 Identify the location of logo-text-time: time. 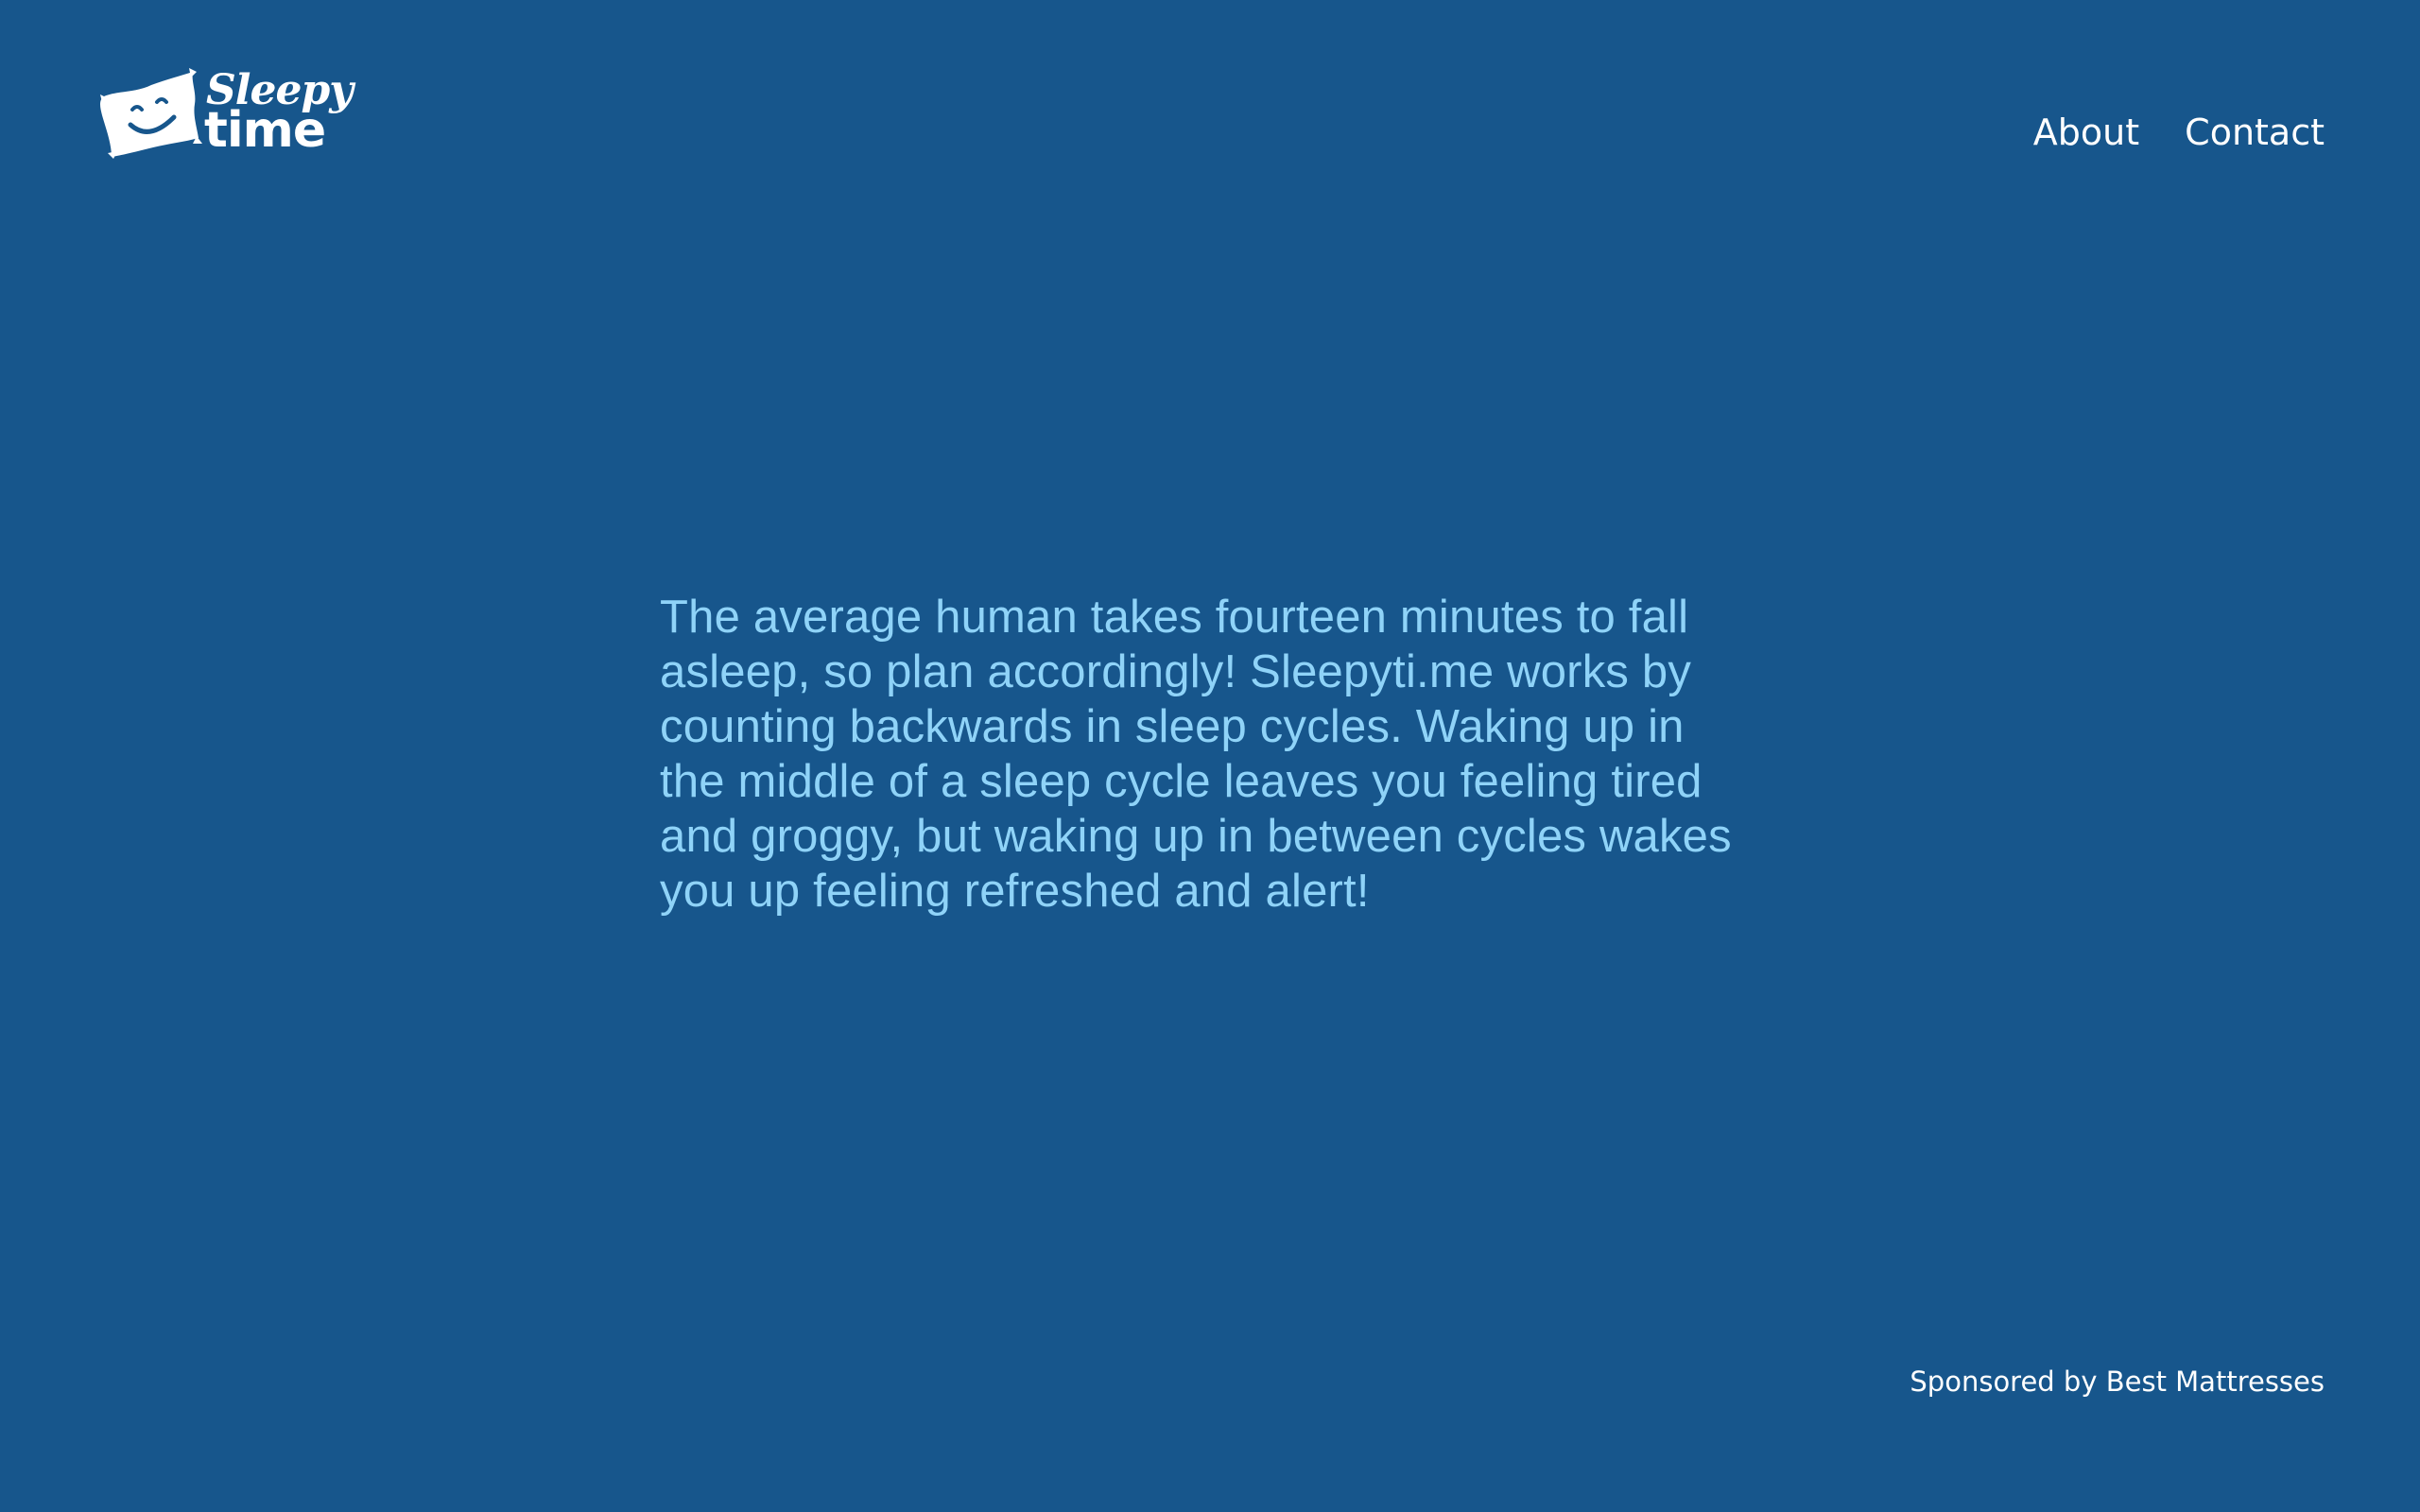
(265, 130).